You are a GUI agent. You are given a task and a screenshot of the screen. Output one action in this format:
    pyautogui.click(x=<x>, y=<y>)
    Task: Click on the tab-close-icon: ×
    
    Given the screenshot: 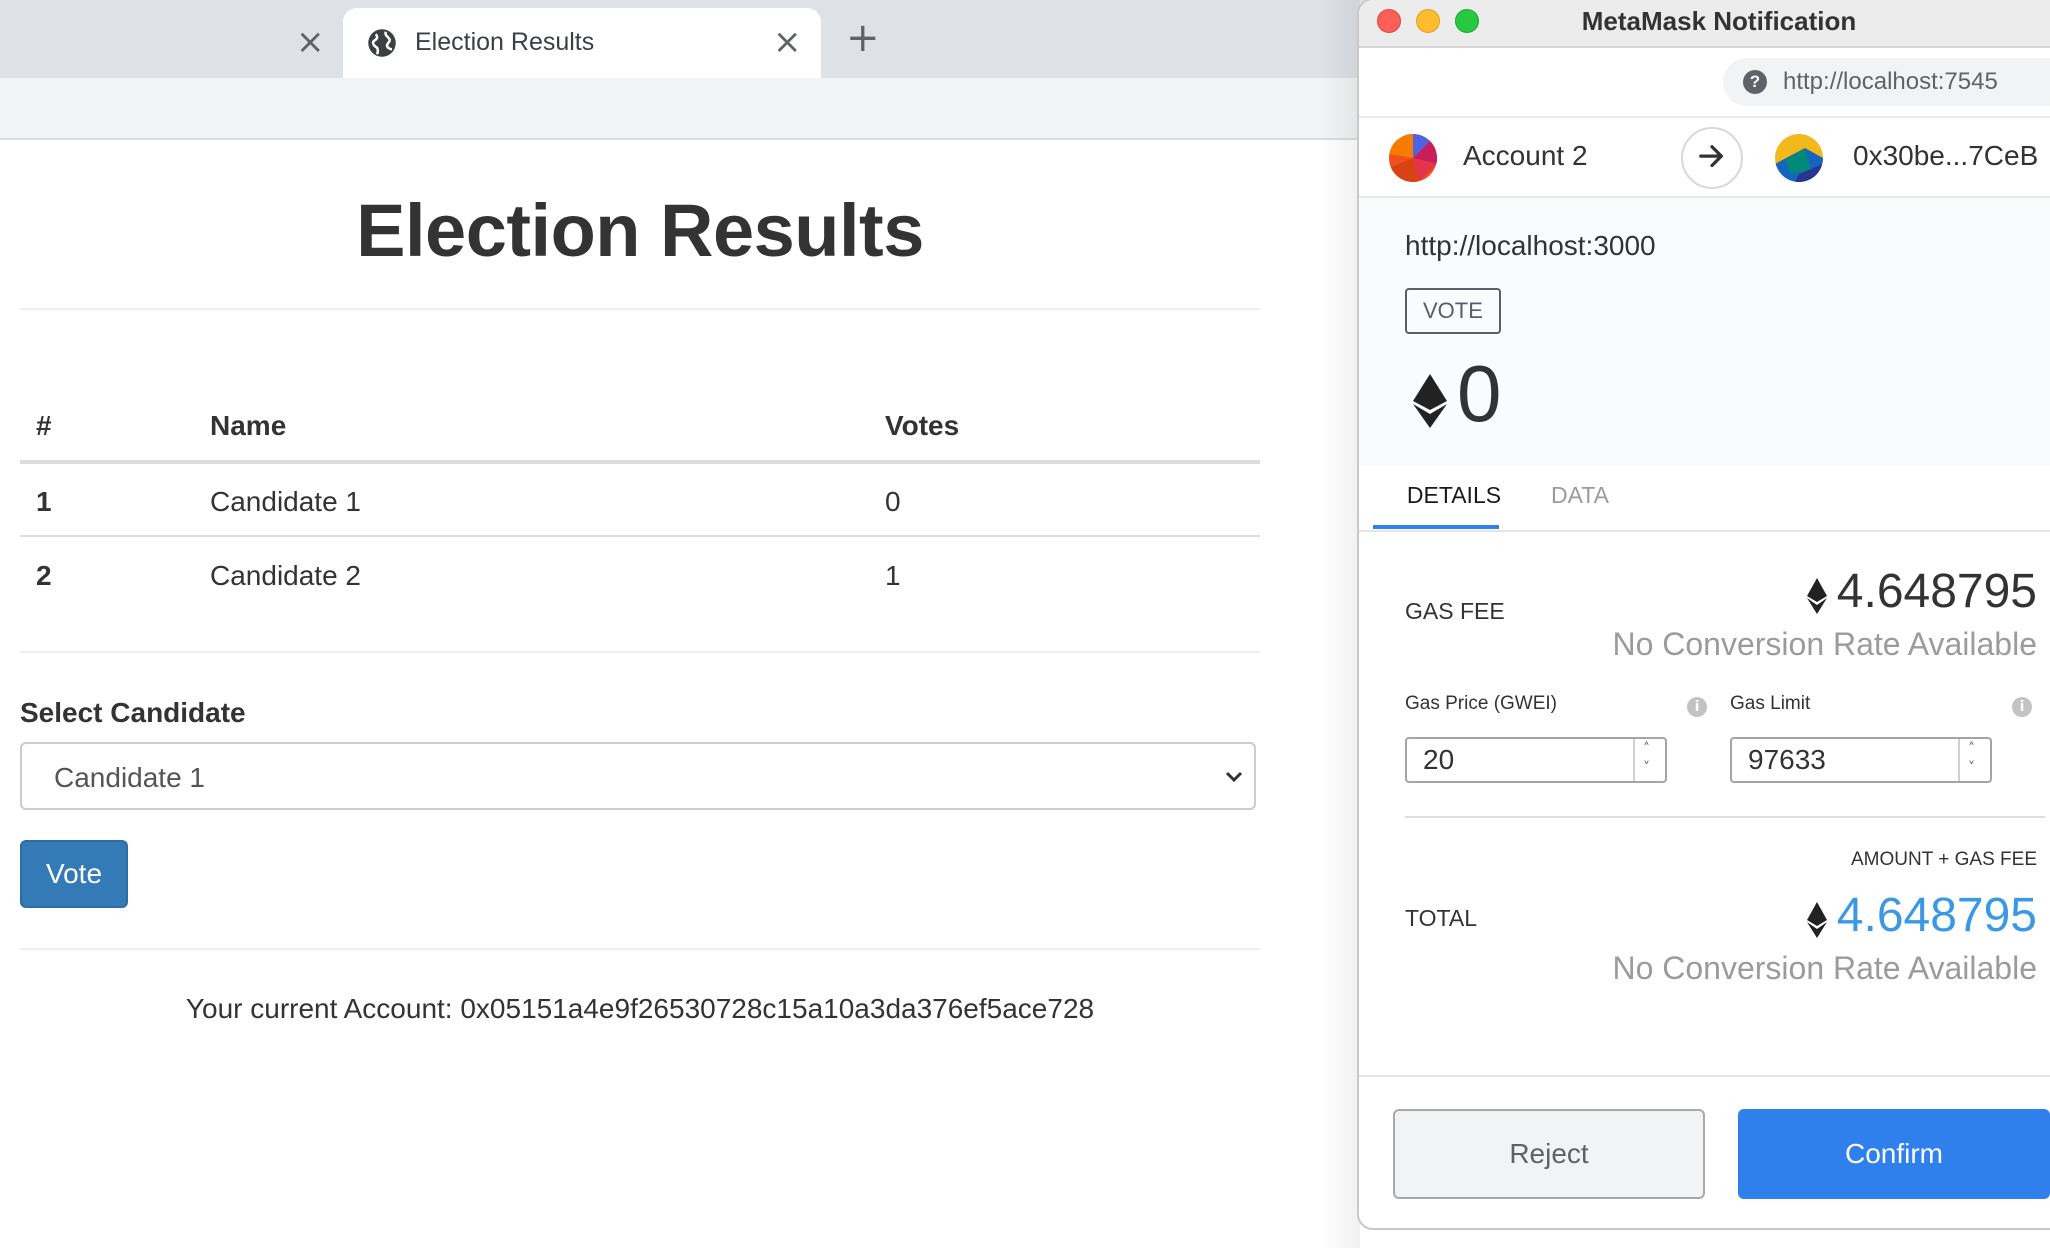 What is the action you would take?
    pyautogui.click(x=787, y=42)
    